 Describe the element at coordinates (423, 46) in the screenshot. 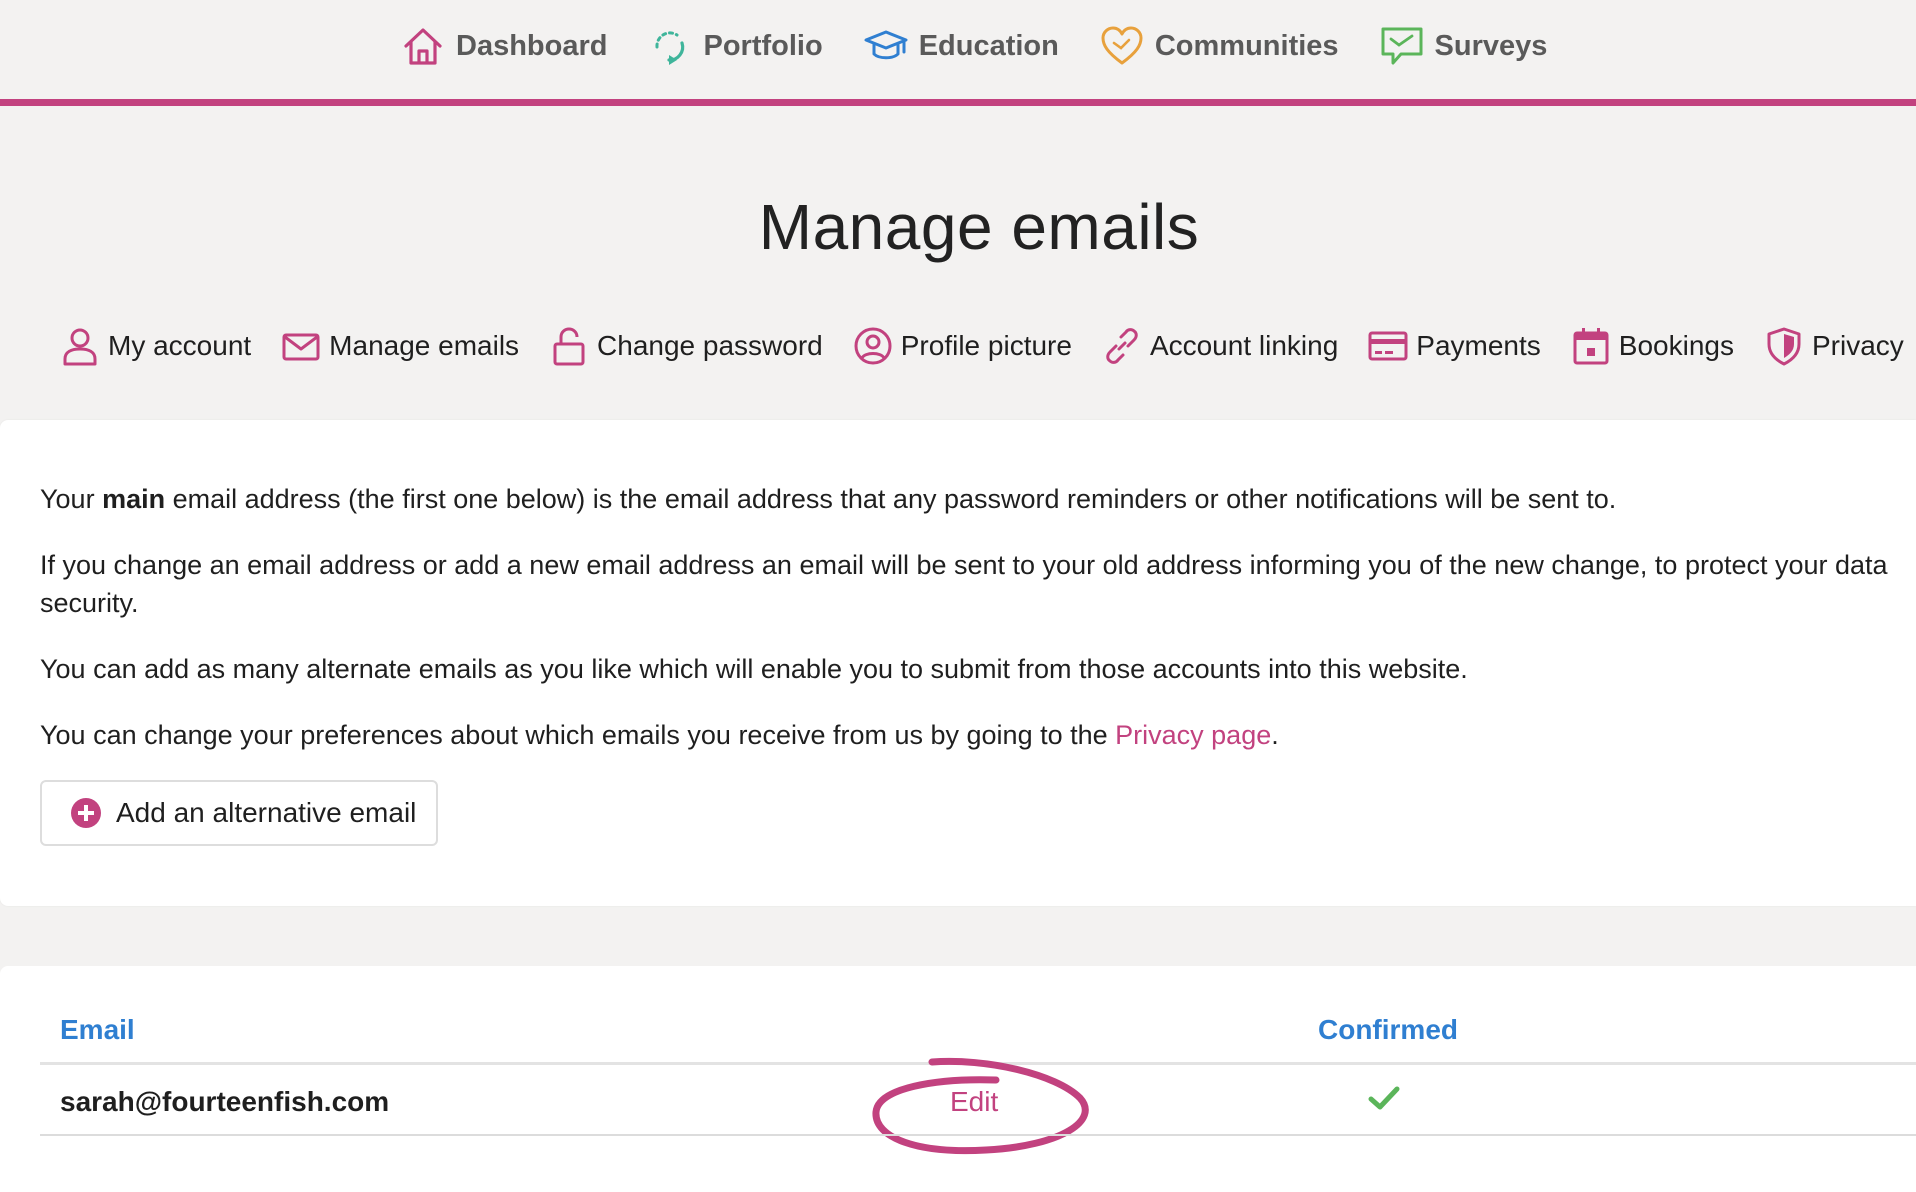

I see `home-icon` at that location.